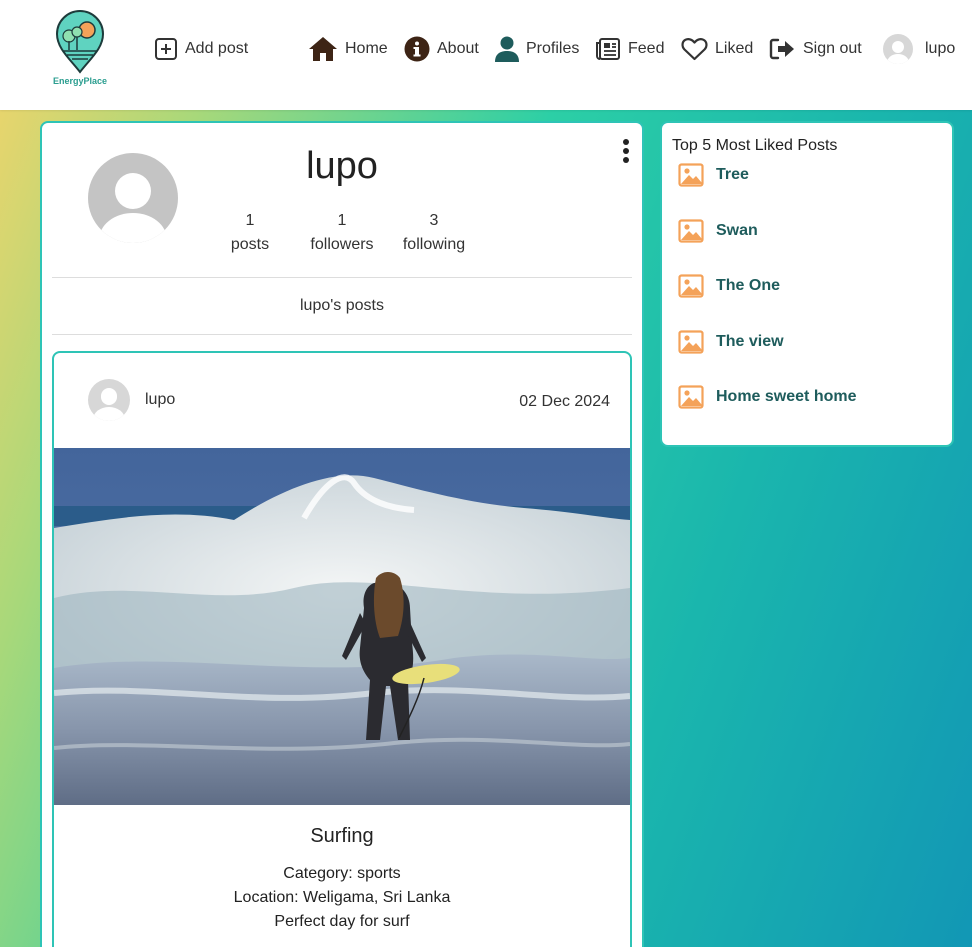  I want to click on stat-followers-value: 1, so click(342, 220).